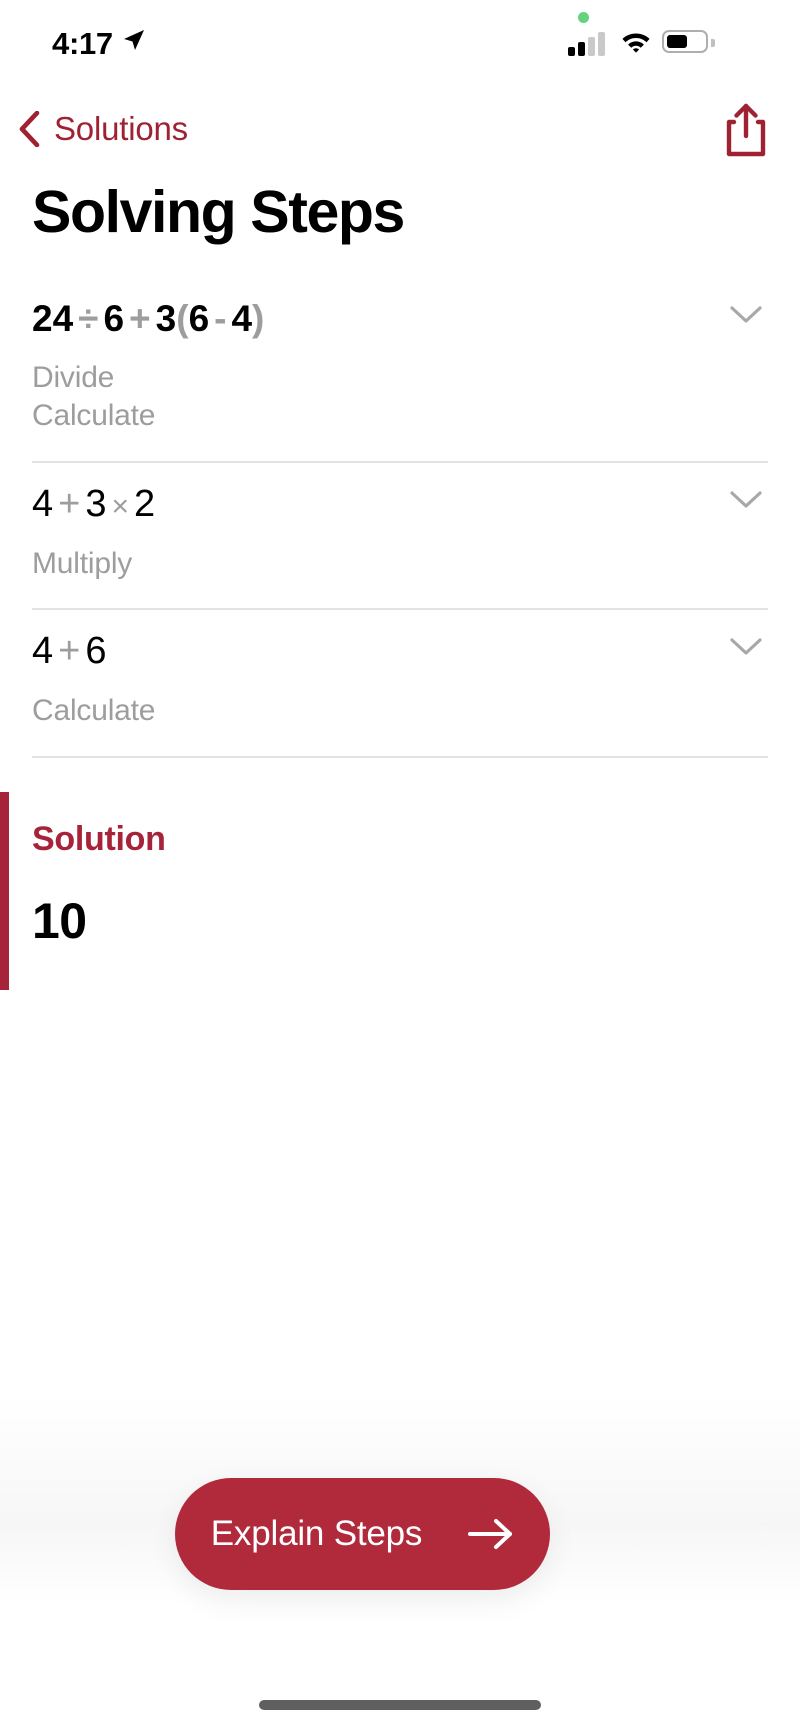 This screenshot has height=1732, width=800. Describe the element at coordinates (88, 318) in the screenshot. I see `expression-token: ÷` at that location.